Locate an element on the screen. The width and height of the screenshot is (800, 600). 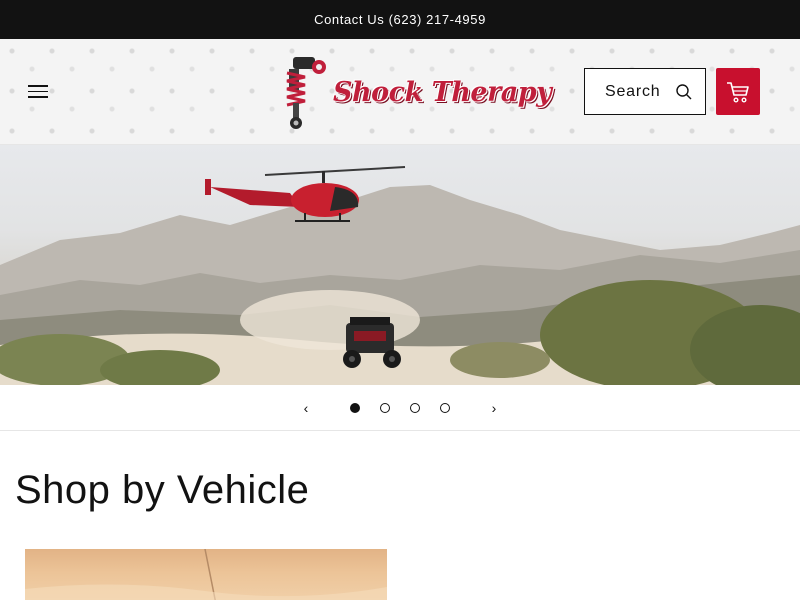
announcement-text: Contact Us (623) 217-4959 is located at coordinates (400, 19).